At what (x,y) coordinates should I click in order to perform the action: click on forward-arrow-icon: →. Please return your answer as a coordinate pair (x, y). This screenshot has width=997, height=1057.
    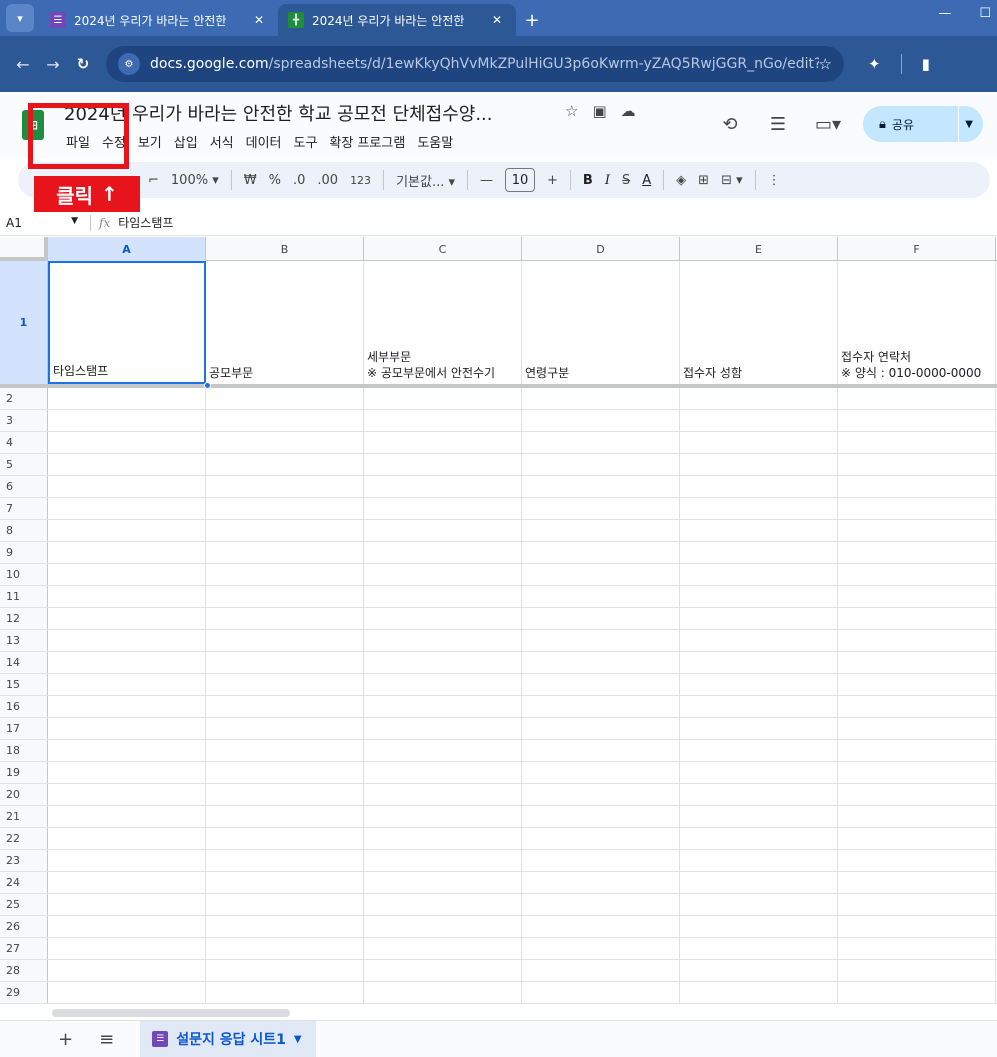
    Looking at the image, I should click on (53, 64).